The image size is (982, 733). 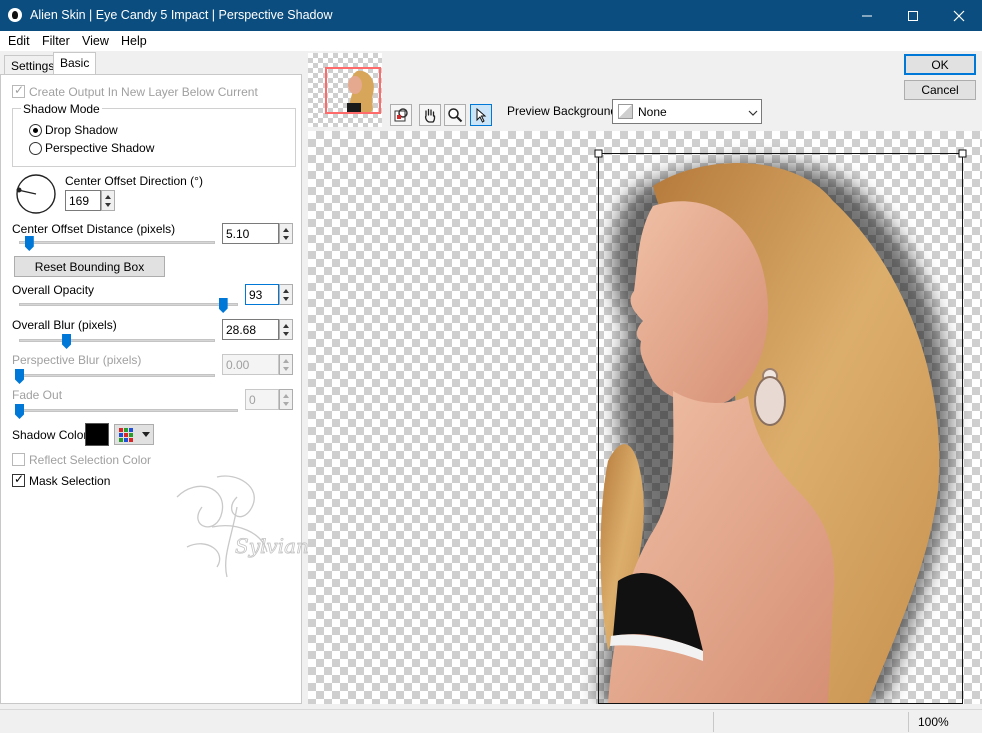 I want to click on perspective-blur-slider, so click(x=19, y=376).